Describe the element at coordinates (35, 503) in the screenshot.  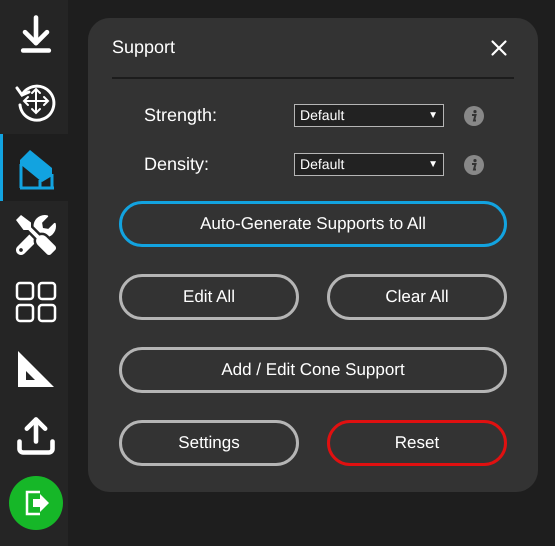
I see `exit-icon` at that location.